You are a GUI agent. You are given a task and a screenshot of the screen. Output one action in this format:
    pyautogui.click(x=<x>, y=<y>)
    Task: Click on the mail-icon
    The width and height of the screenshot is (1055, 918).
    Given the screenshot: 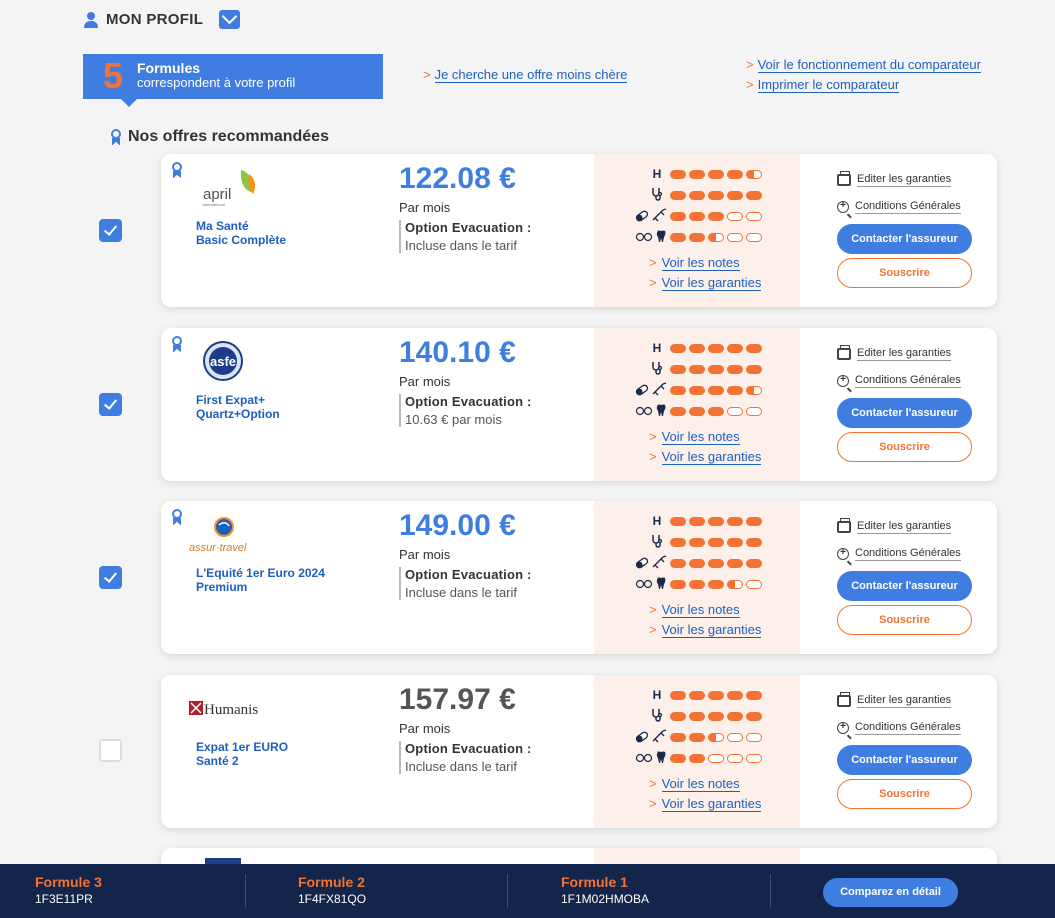 What is the action you would take?
    pyautogui.click(x=230, y=19)
    